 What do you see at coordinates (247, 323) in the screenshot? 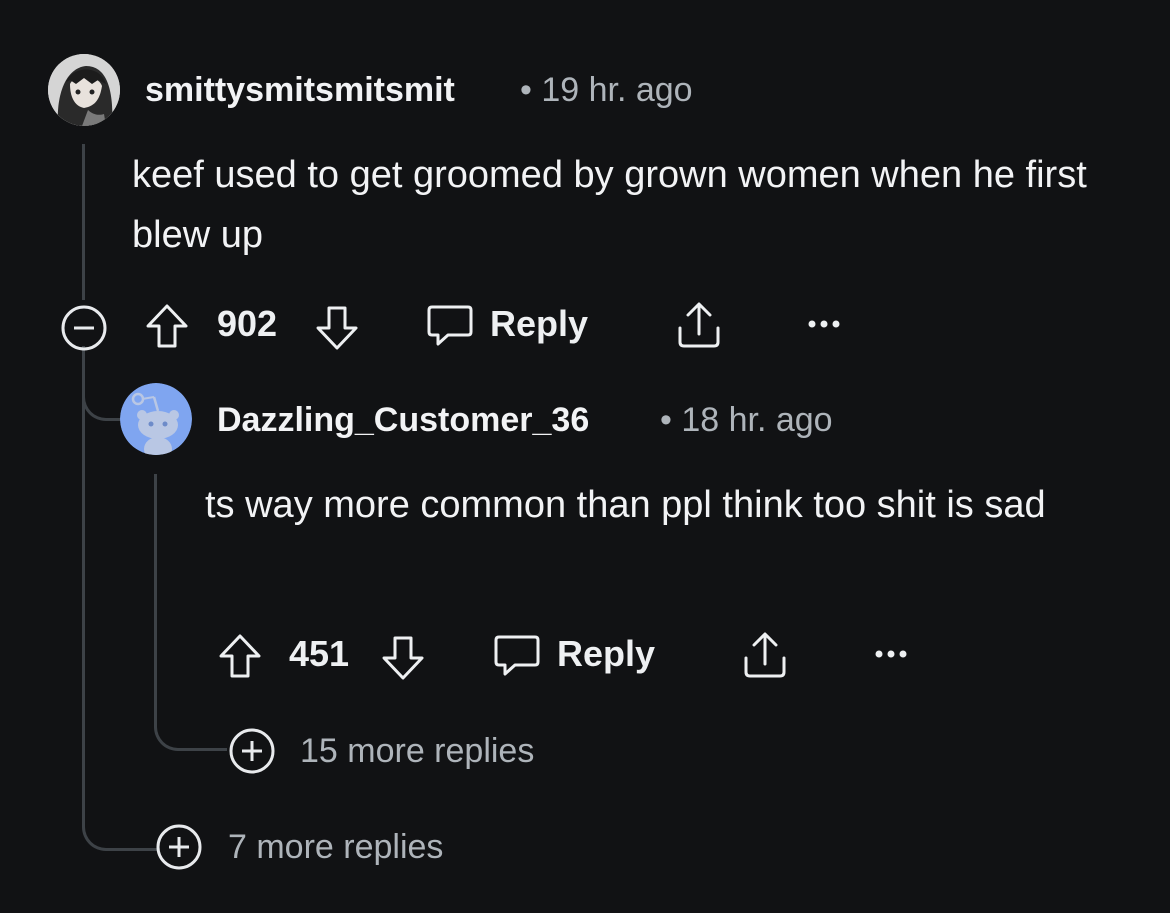
I see `vote-score: 902` at bounding box center [247, 323].